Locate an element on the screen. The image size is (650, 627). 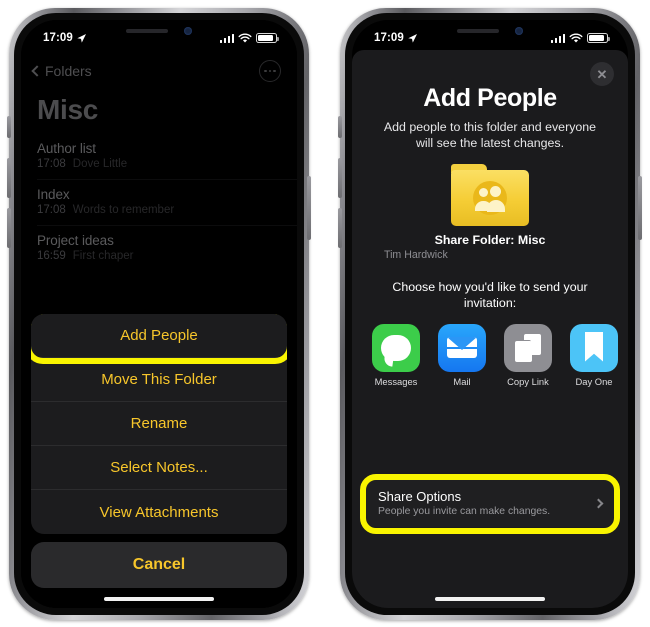
share-target-label: Day One is located at coordinates (594, 381).